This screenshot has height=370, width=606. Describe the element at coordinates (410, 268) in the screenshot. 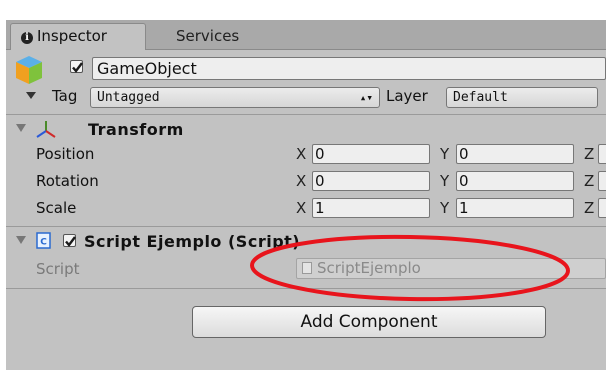

I see `red-annotation-ellipse` at that location.